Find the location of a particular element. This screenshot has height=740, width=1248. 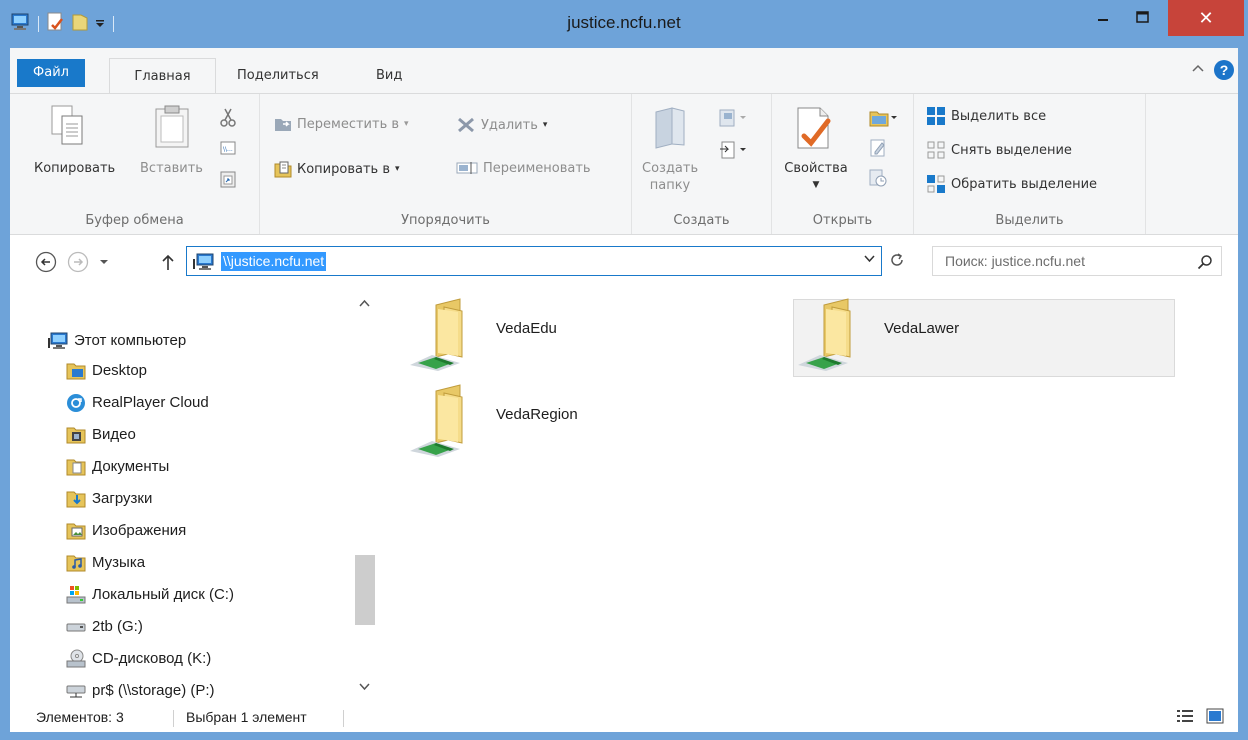

delete-dropdown-icon: ▾ is located at coordinates (545, 125).